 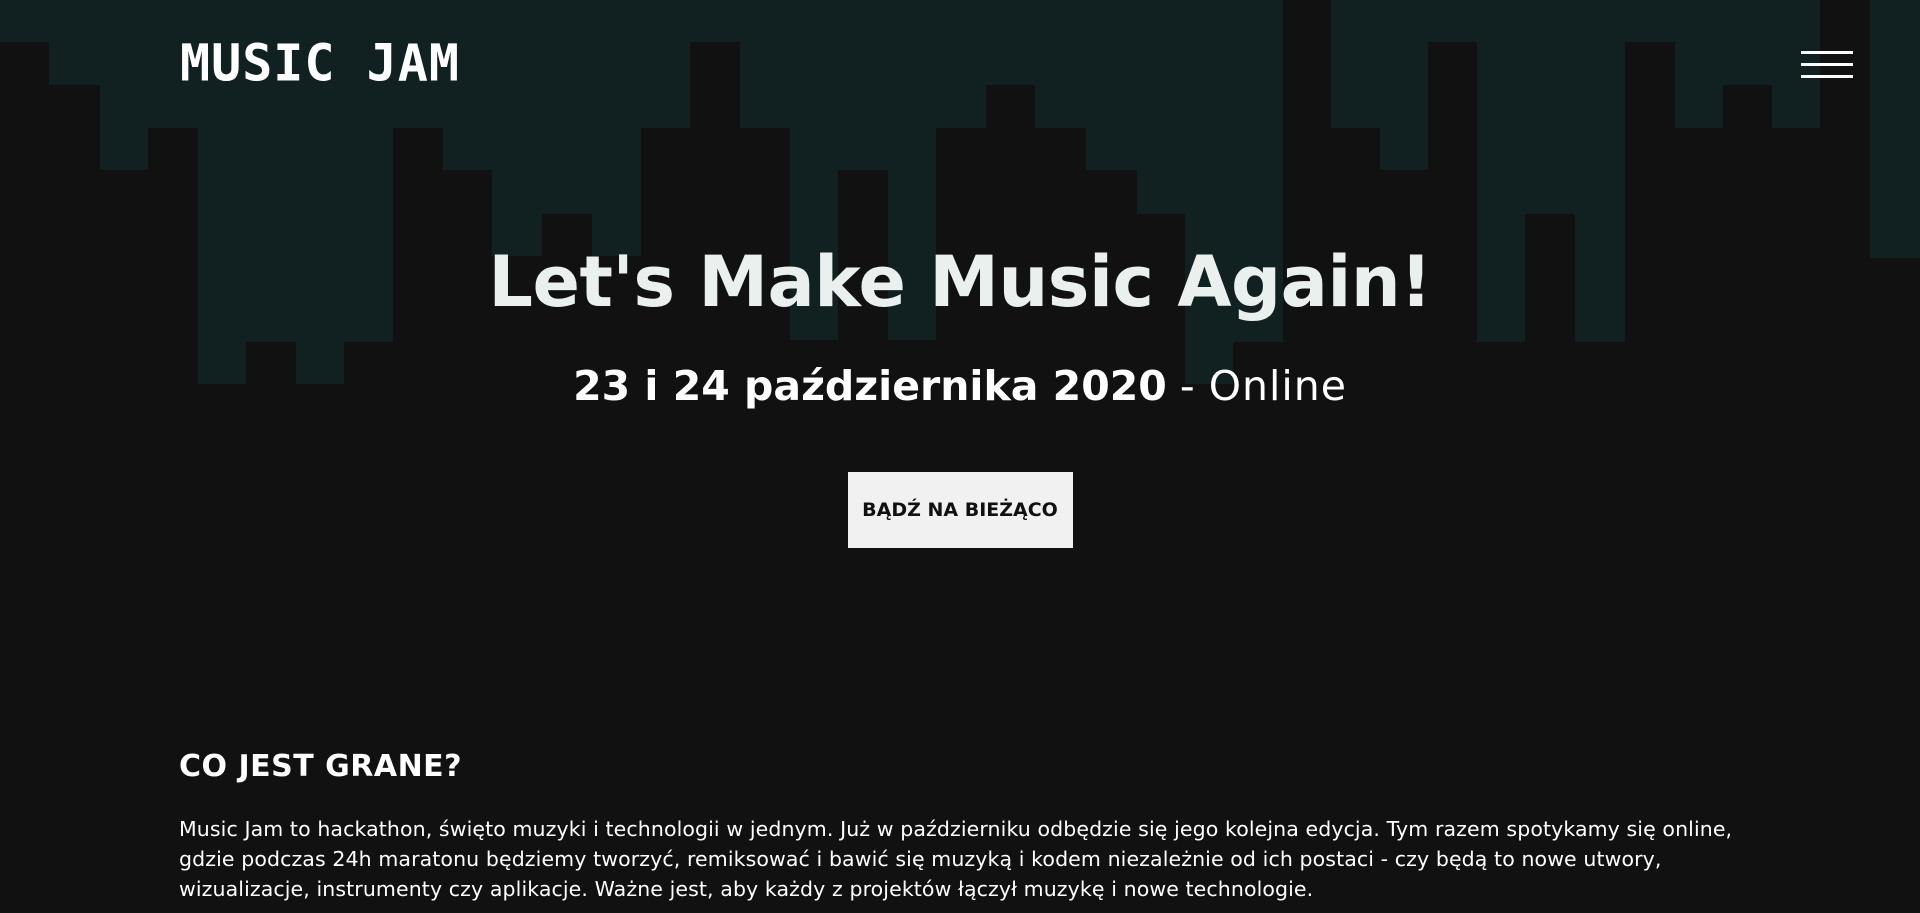 I want to click on hamburger-menu-icon, so click(x=1827, y=65).